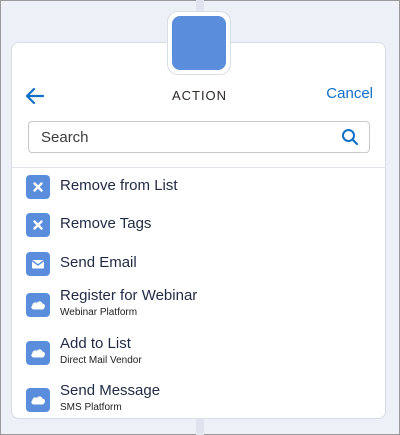 The width and height of the screenshot is (400, 435). What do you see at coordinates (98, 262) in the screenshot?
I see `list-item-label: Send Email` at bounding box center [98, 262].